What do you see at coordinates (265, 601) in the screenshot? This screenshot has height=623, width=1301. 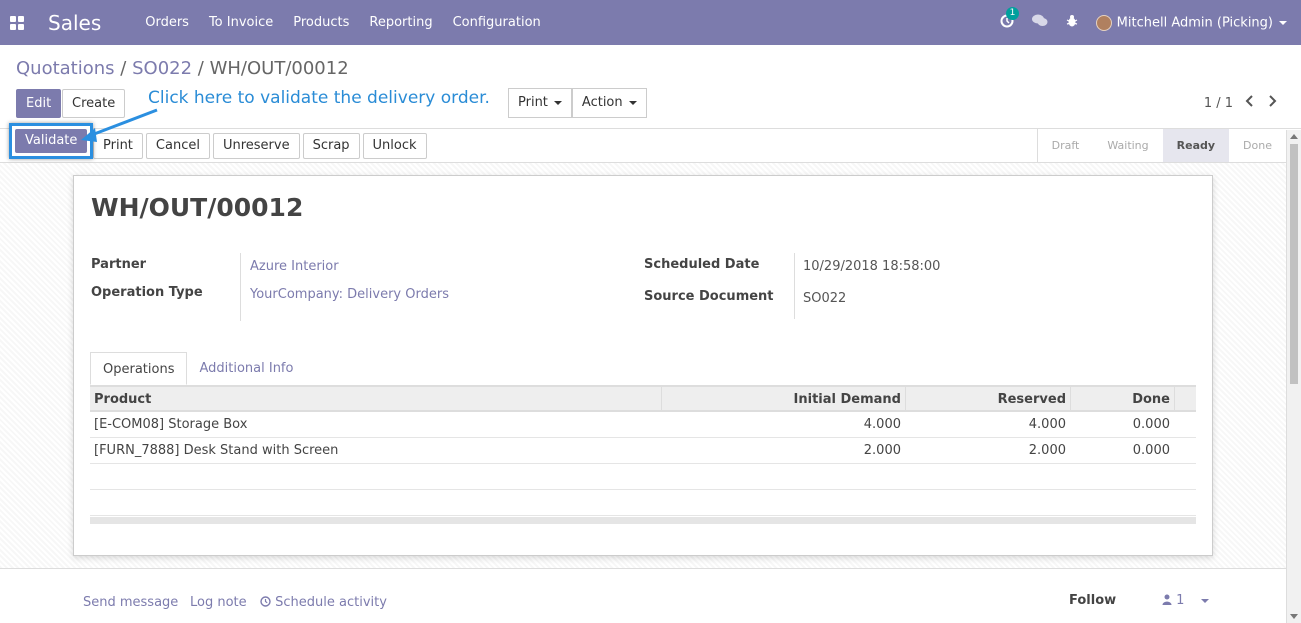 I see `clock-icon` at bounding box center [265, 601].